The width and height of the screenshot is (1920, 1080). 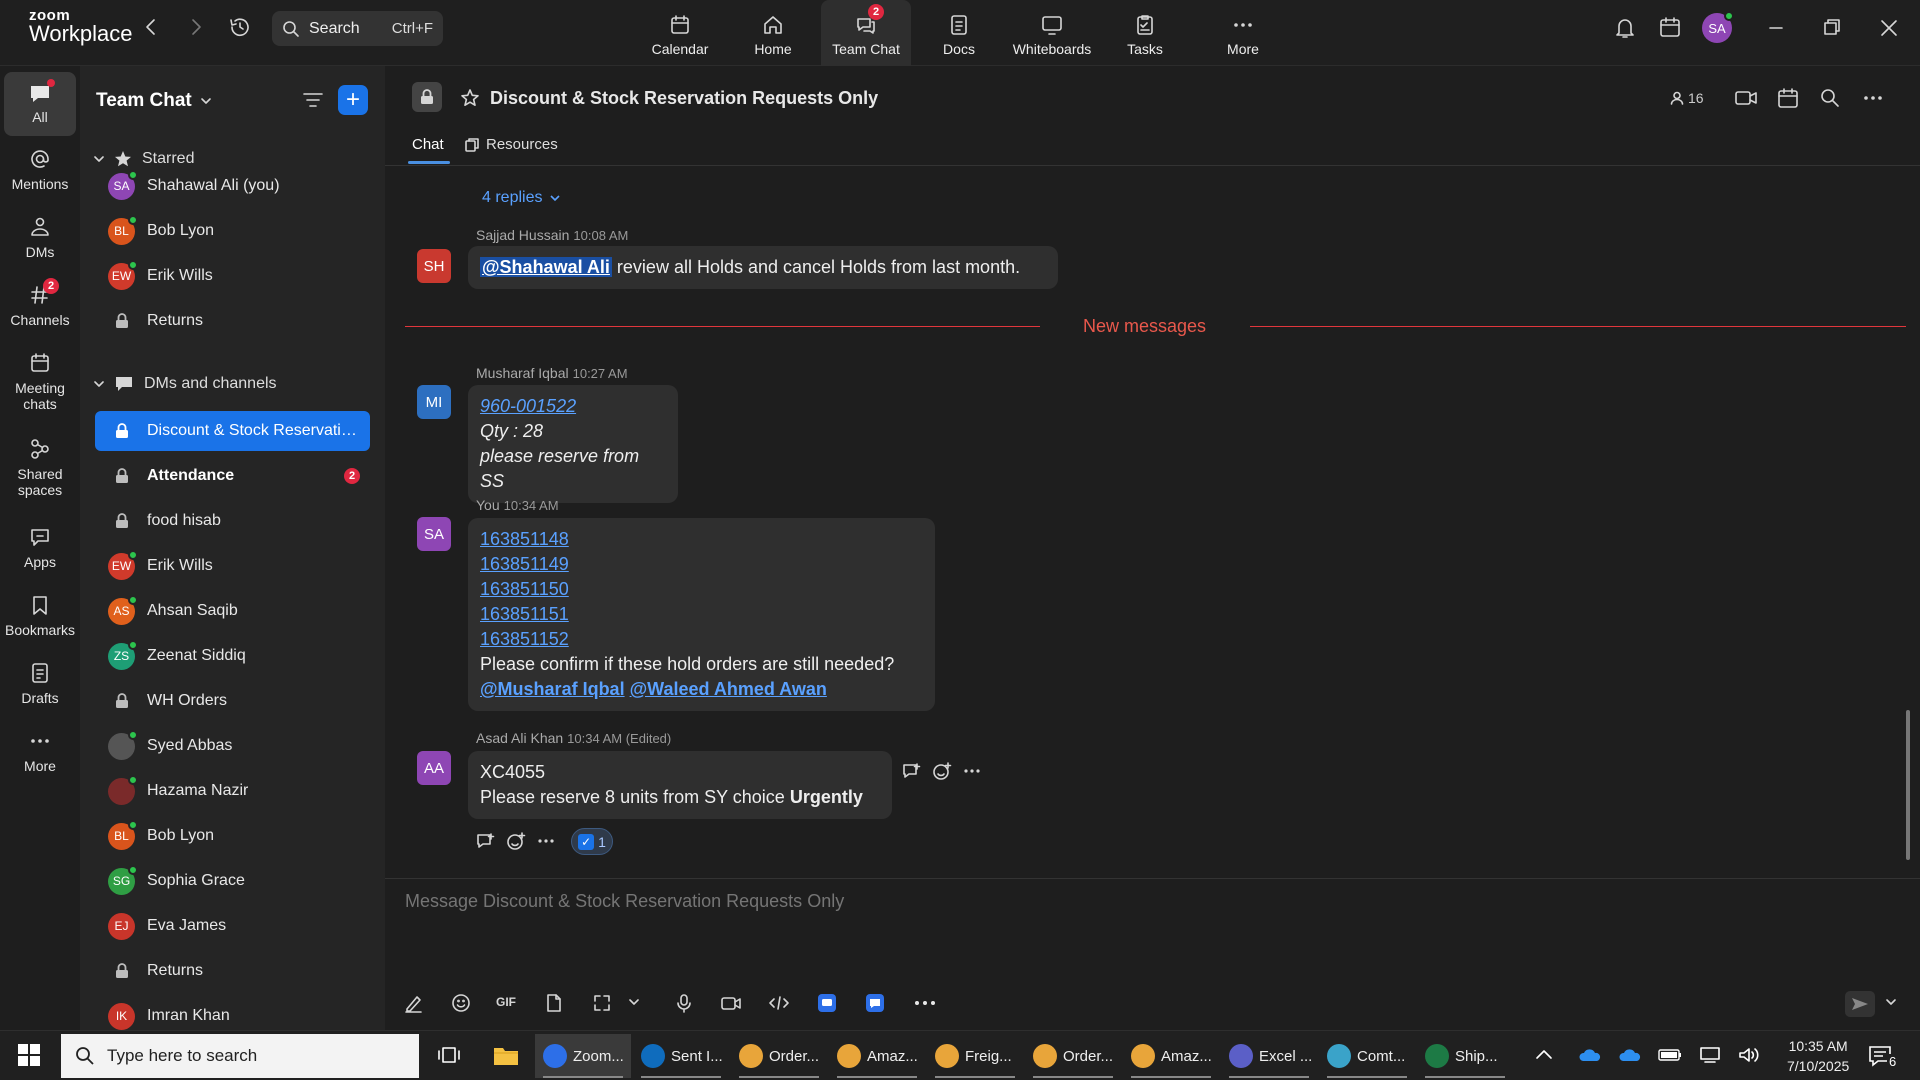 What do you see at coordinates (470, 98) in the screenshot?
I see `star-outline-icon` at bounding box center [470, 98].